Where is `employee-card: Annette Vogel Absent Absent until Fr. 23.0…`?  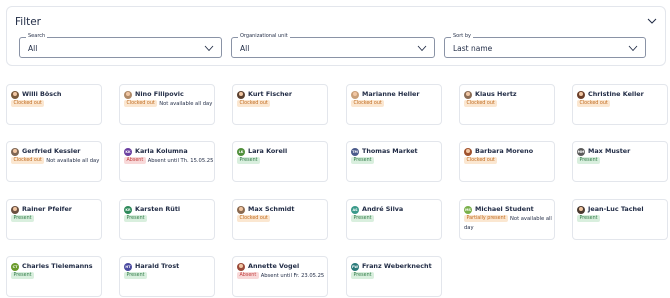 employee-card: Annette Vogel Absent Absent until Fr. 23.0… is located at coordinates (280, 276).